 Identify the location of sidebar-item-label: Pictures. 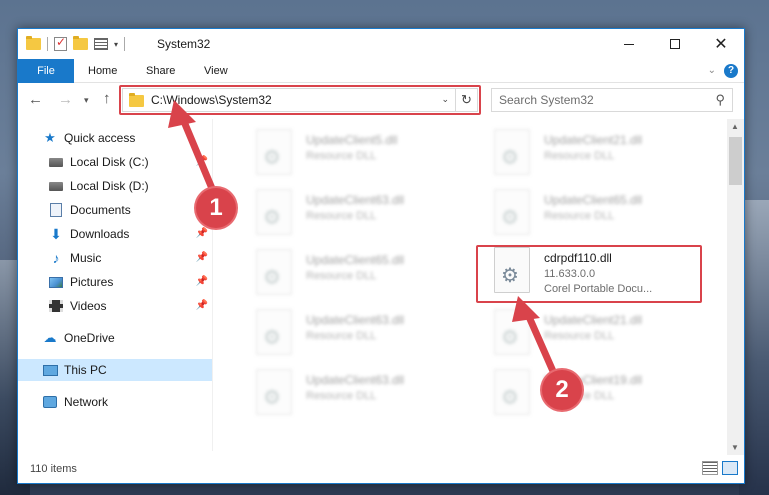
(92, 282).